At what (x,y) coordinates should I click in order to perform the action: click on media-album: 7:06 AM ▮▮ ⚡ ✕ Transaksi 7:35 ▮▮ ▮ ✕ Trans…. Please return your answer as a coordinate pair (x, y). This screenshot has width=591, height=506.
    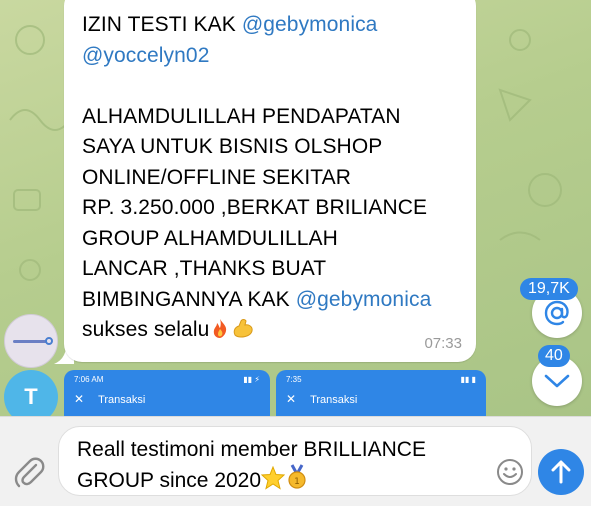
    Looking at the image, I should click on (275, 393).